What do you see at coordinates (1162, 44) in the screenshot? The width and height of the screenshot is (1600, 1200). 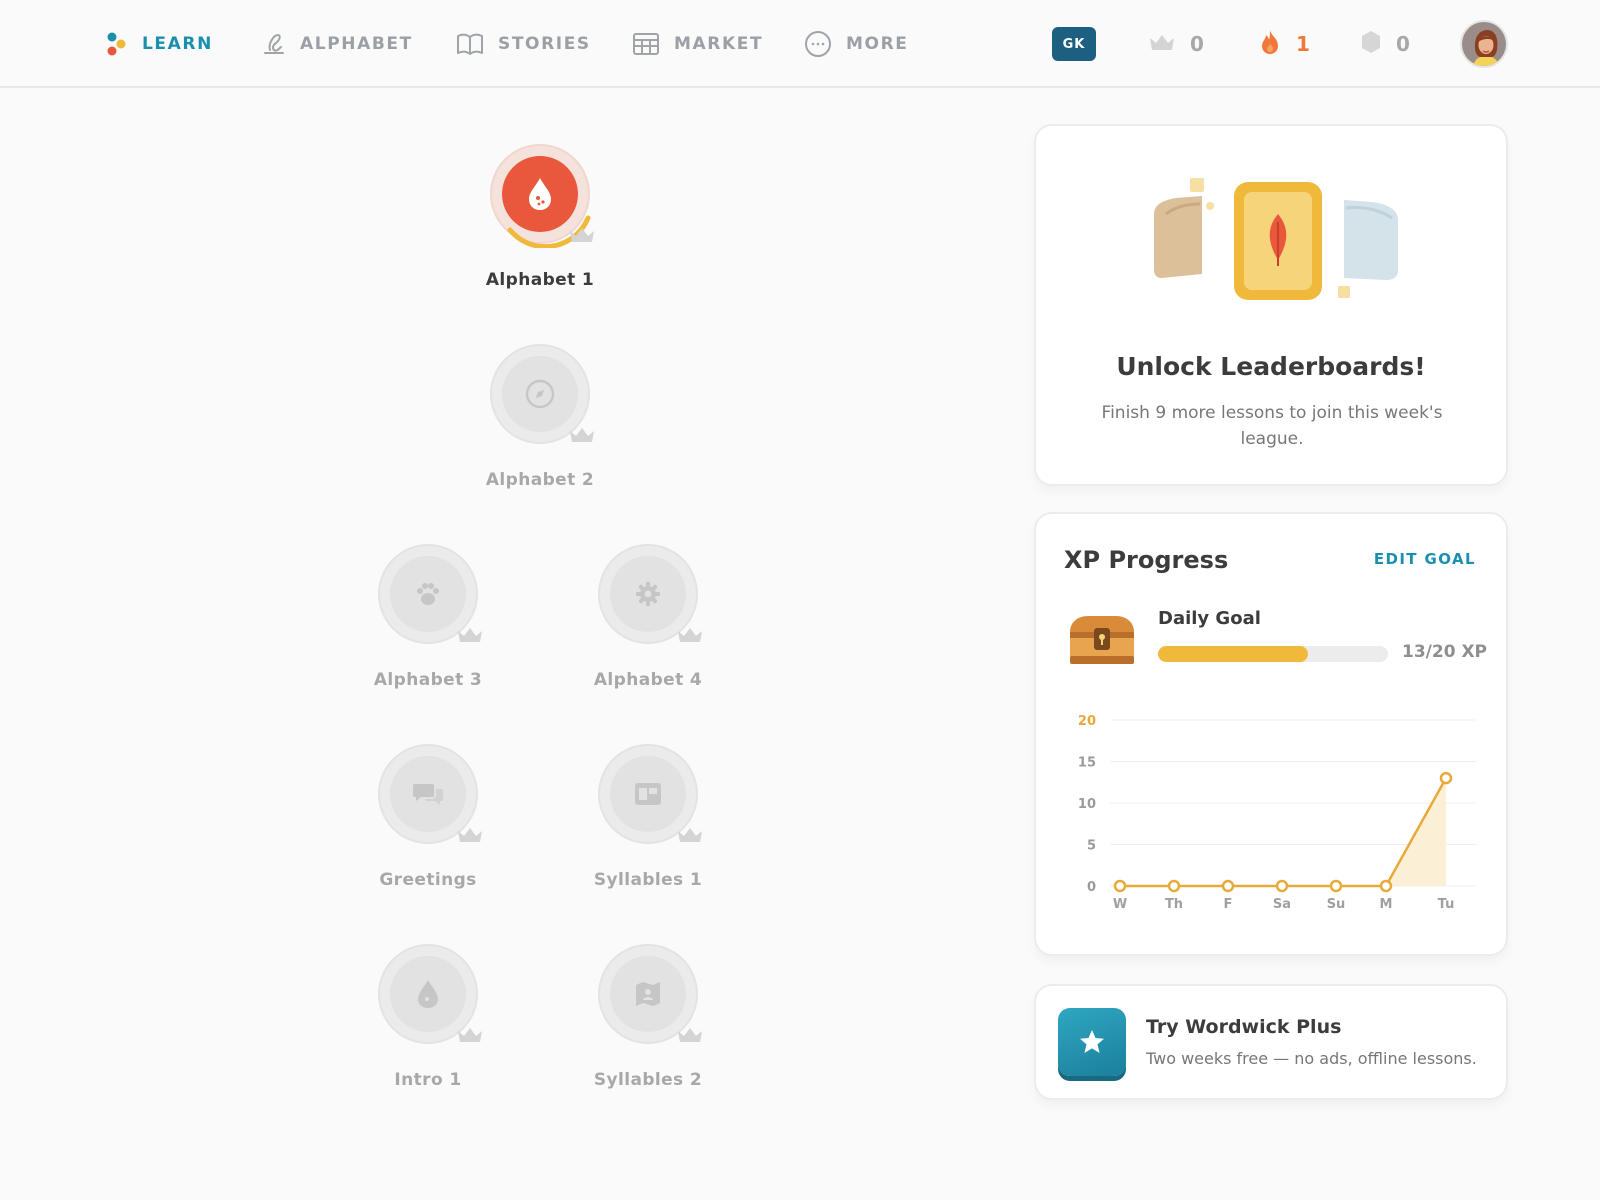 I see `crown-icon` at bounding box center [1162, 44].